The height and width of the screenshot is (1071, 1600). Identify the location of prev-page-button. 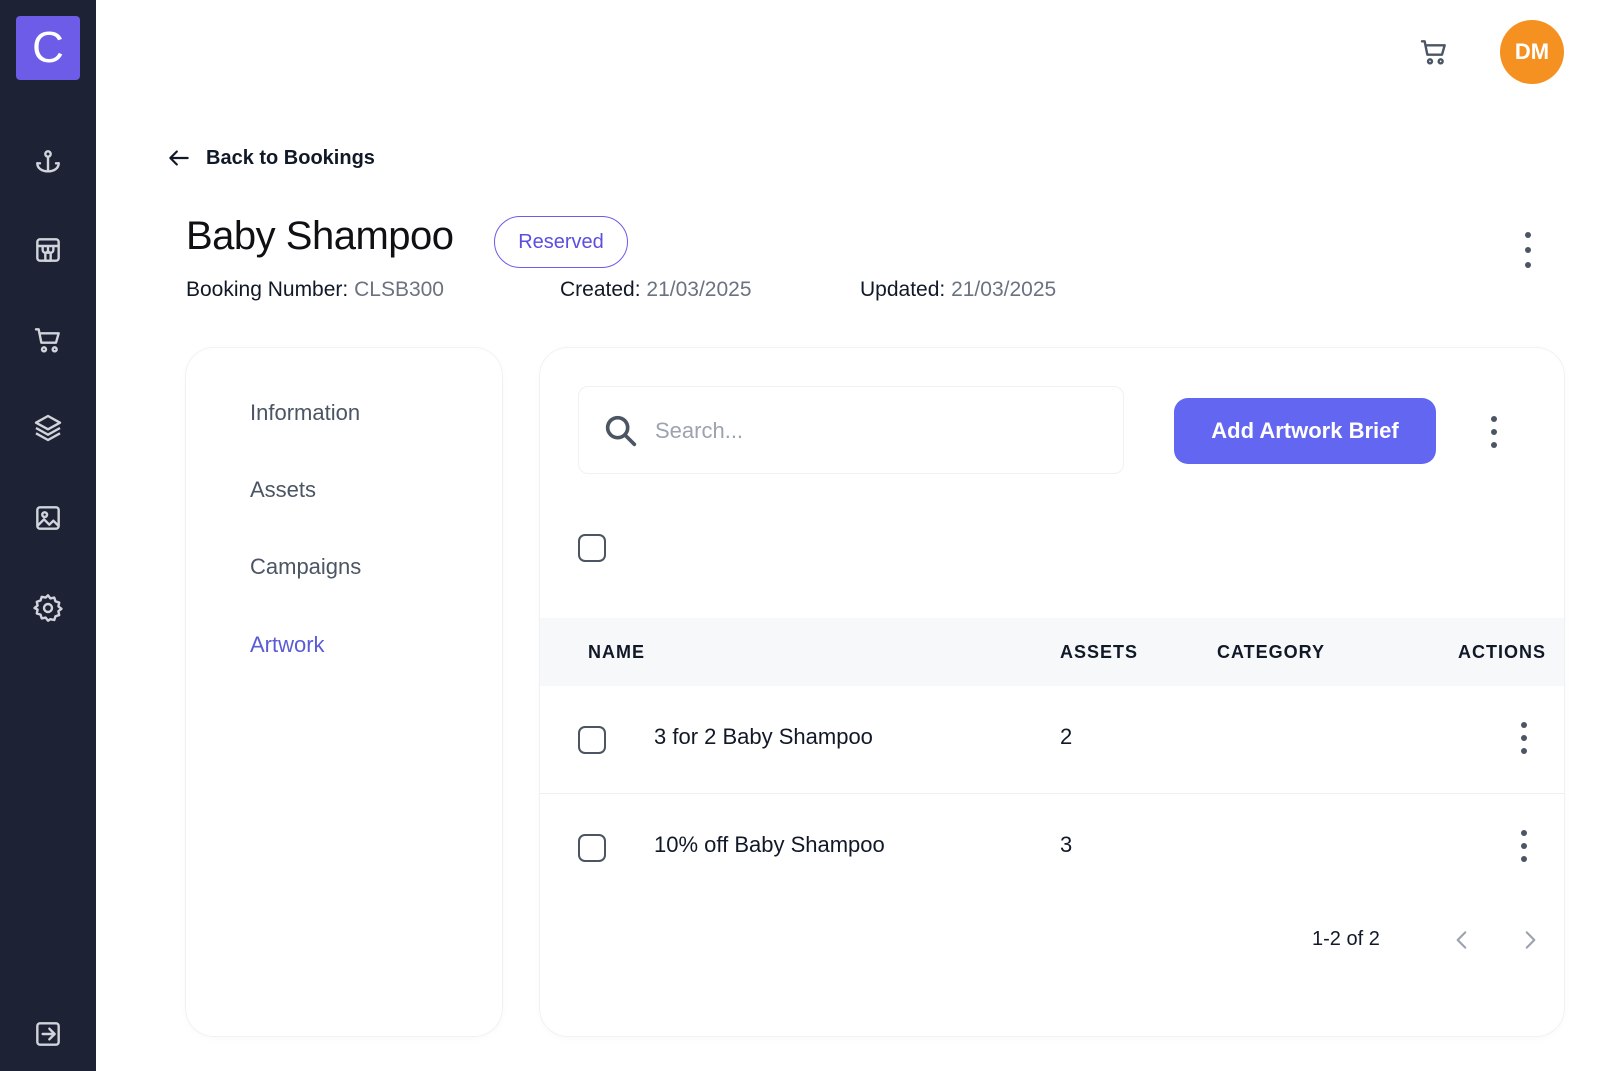
(1462, 940).